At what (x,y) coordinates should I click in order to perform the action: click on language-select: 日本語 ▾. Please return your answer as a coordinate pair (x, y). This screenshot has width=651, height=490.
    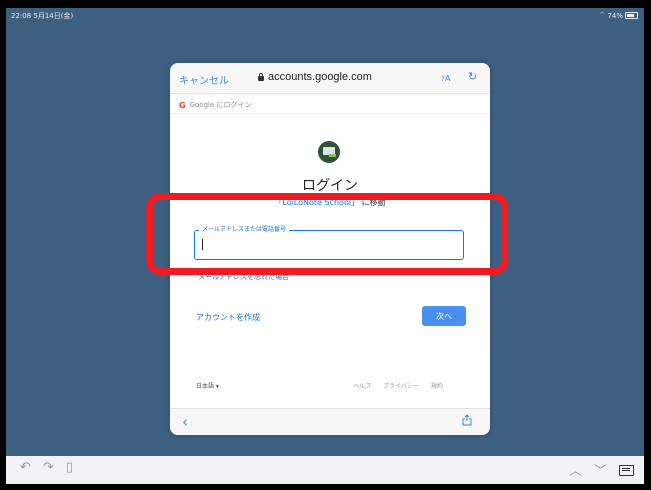
    Looking at the image, I should click on (207, 385).